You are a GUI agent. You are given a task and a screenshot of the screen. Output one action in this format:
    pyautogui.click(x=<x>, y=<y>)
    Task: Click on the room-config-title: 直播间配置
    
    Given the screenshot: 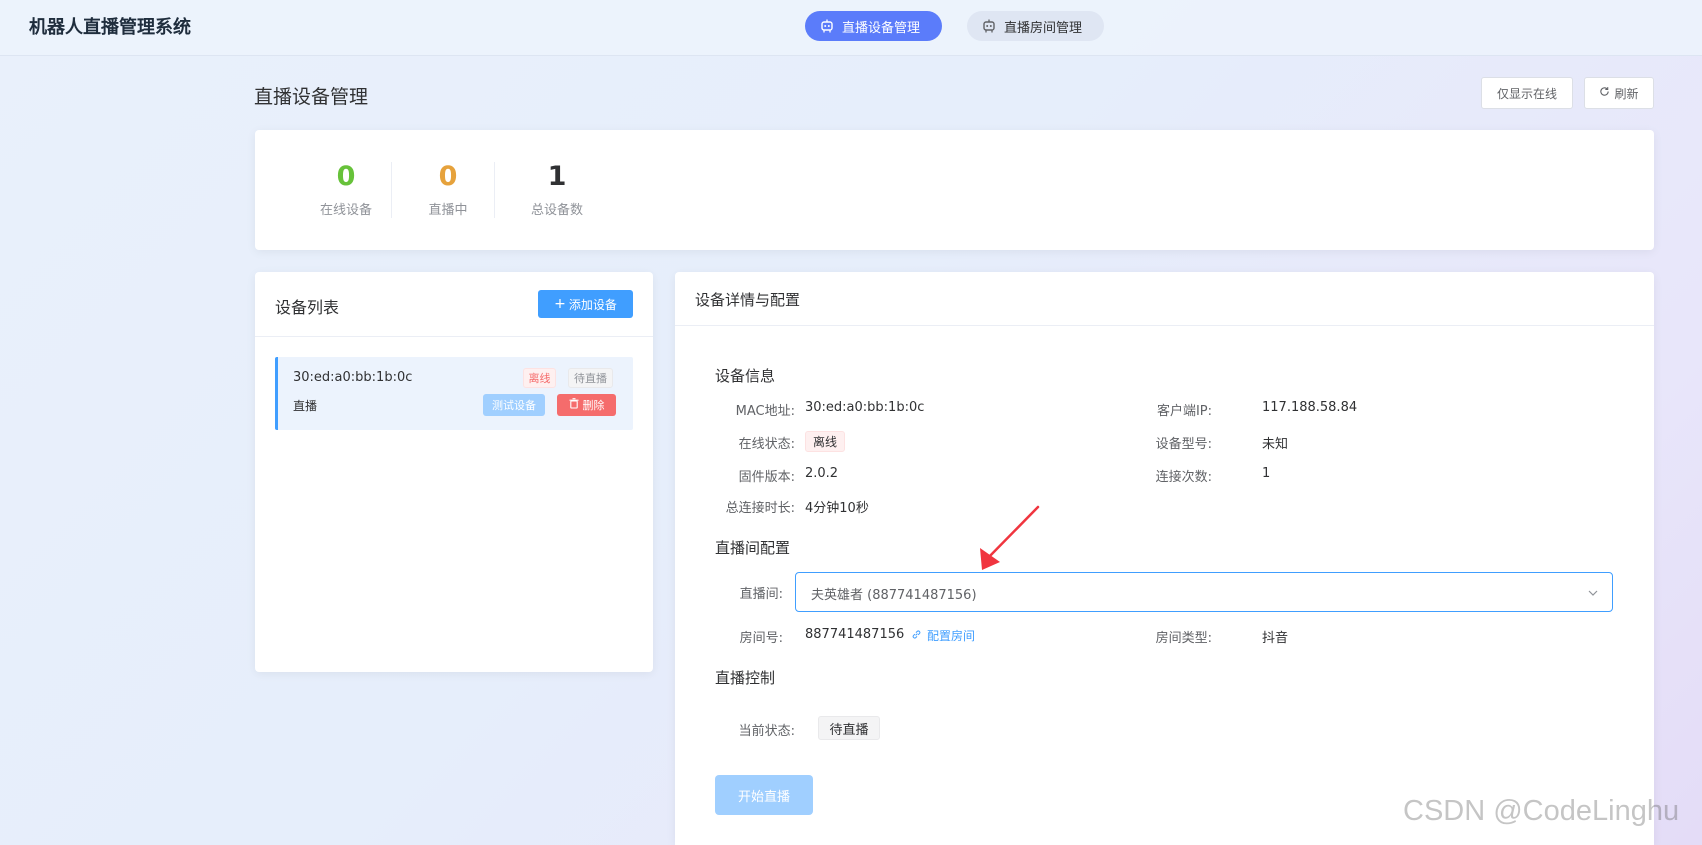 What is the action you would take?
    pyautogui.click(x=753, y=548)
    